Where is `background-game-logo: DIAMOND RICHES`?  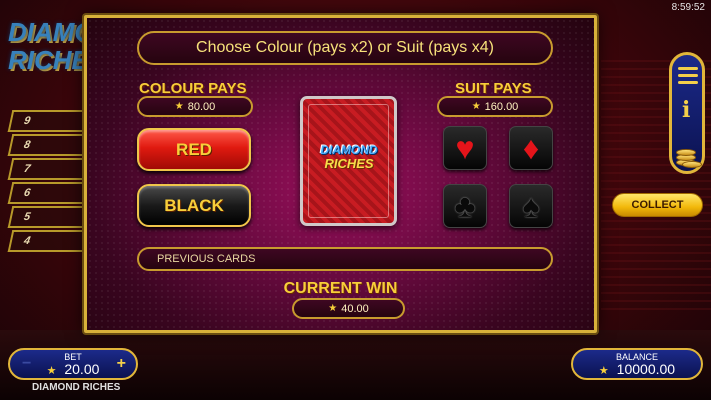
background-game-logo: DIAMOND RICHES is located at coordinates (70, 53).